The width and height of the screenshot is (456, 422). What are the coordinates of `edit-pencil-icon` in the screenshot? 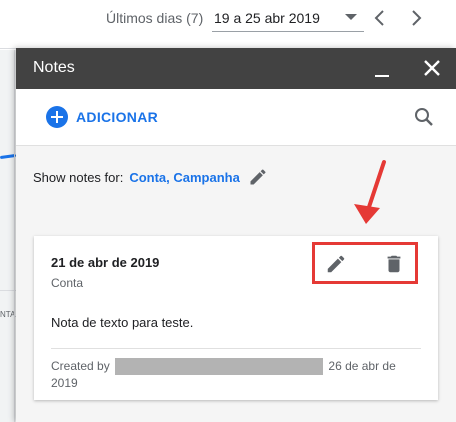 It's located at (336, 264).